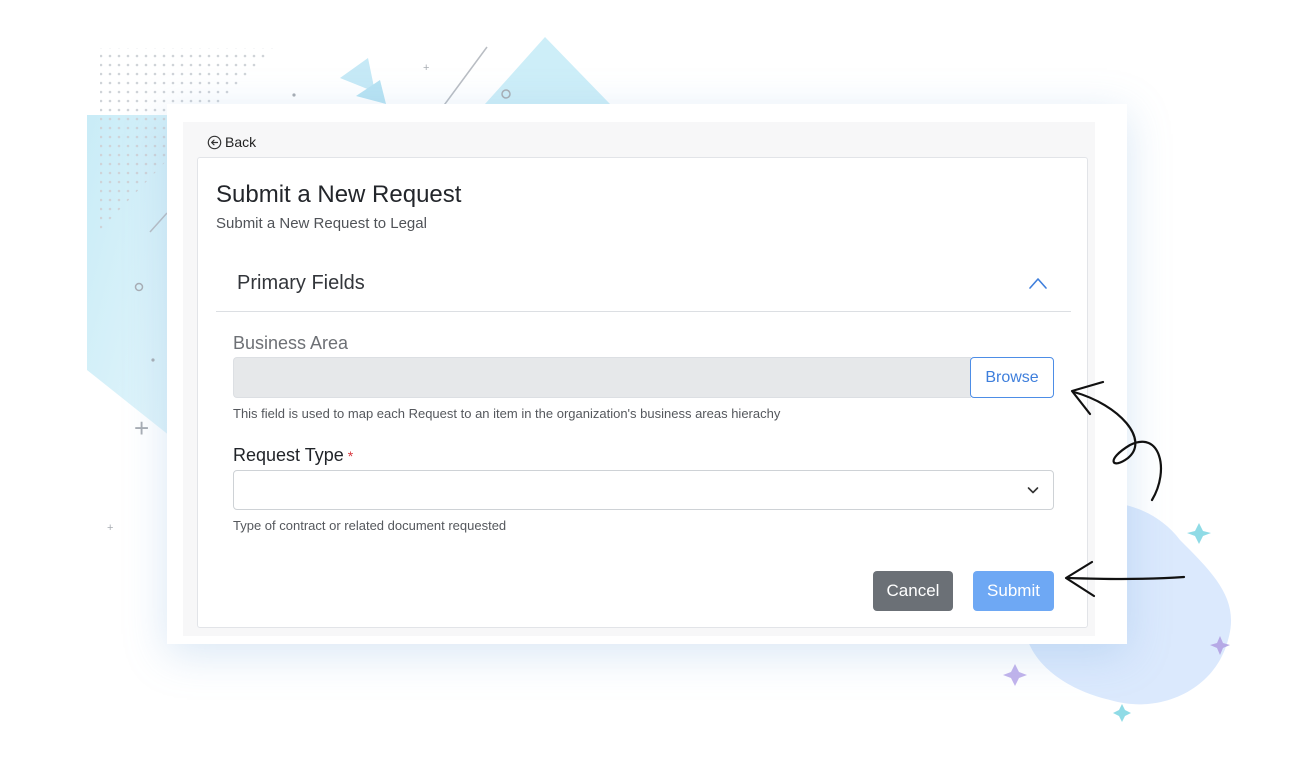 The image size is (1310, 764). I want to click on page-subtitle: Submit a New Request to Legal, so click(321, 223).